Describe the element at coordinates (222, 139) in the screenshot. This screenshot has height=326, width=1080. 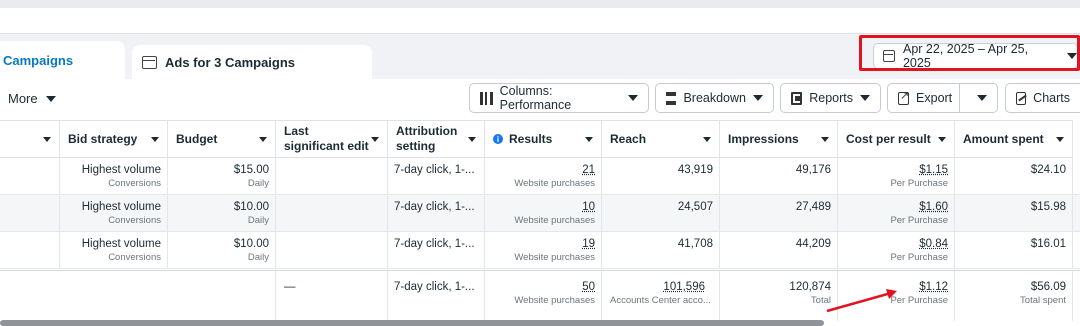
I see `column-header-budget: Budget` at that location.